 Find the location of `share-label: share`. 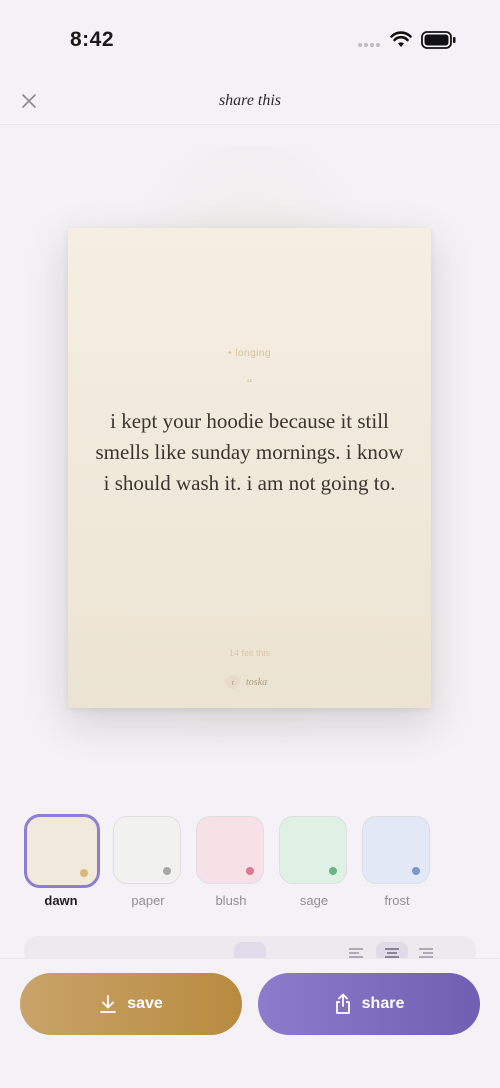

share-label: share is located at coordinates (383, 1003).